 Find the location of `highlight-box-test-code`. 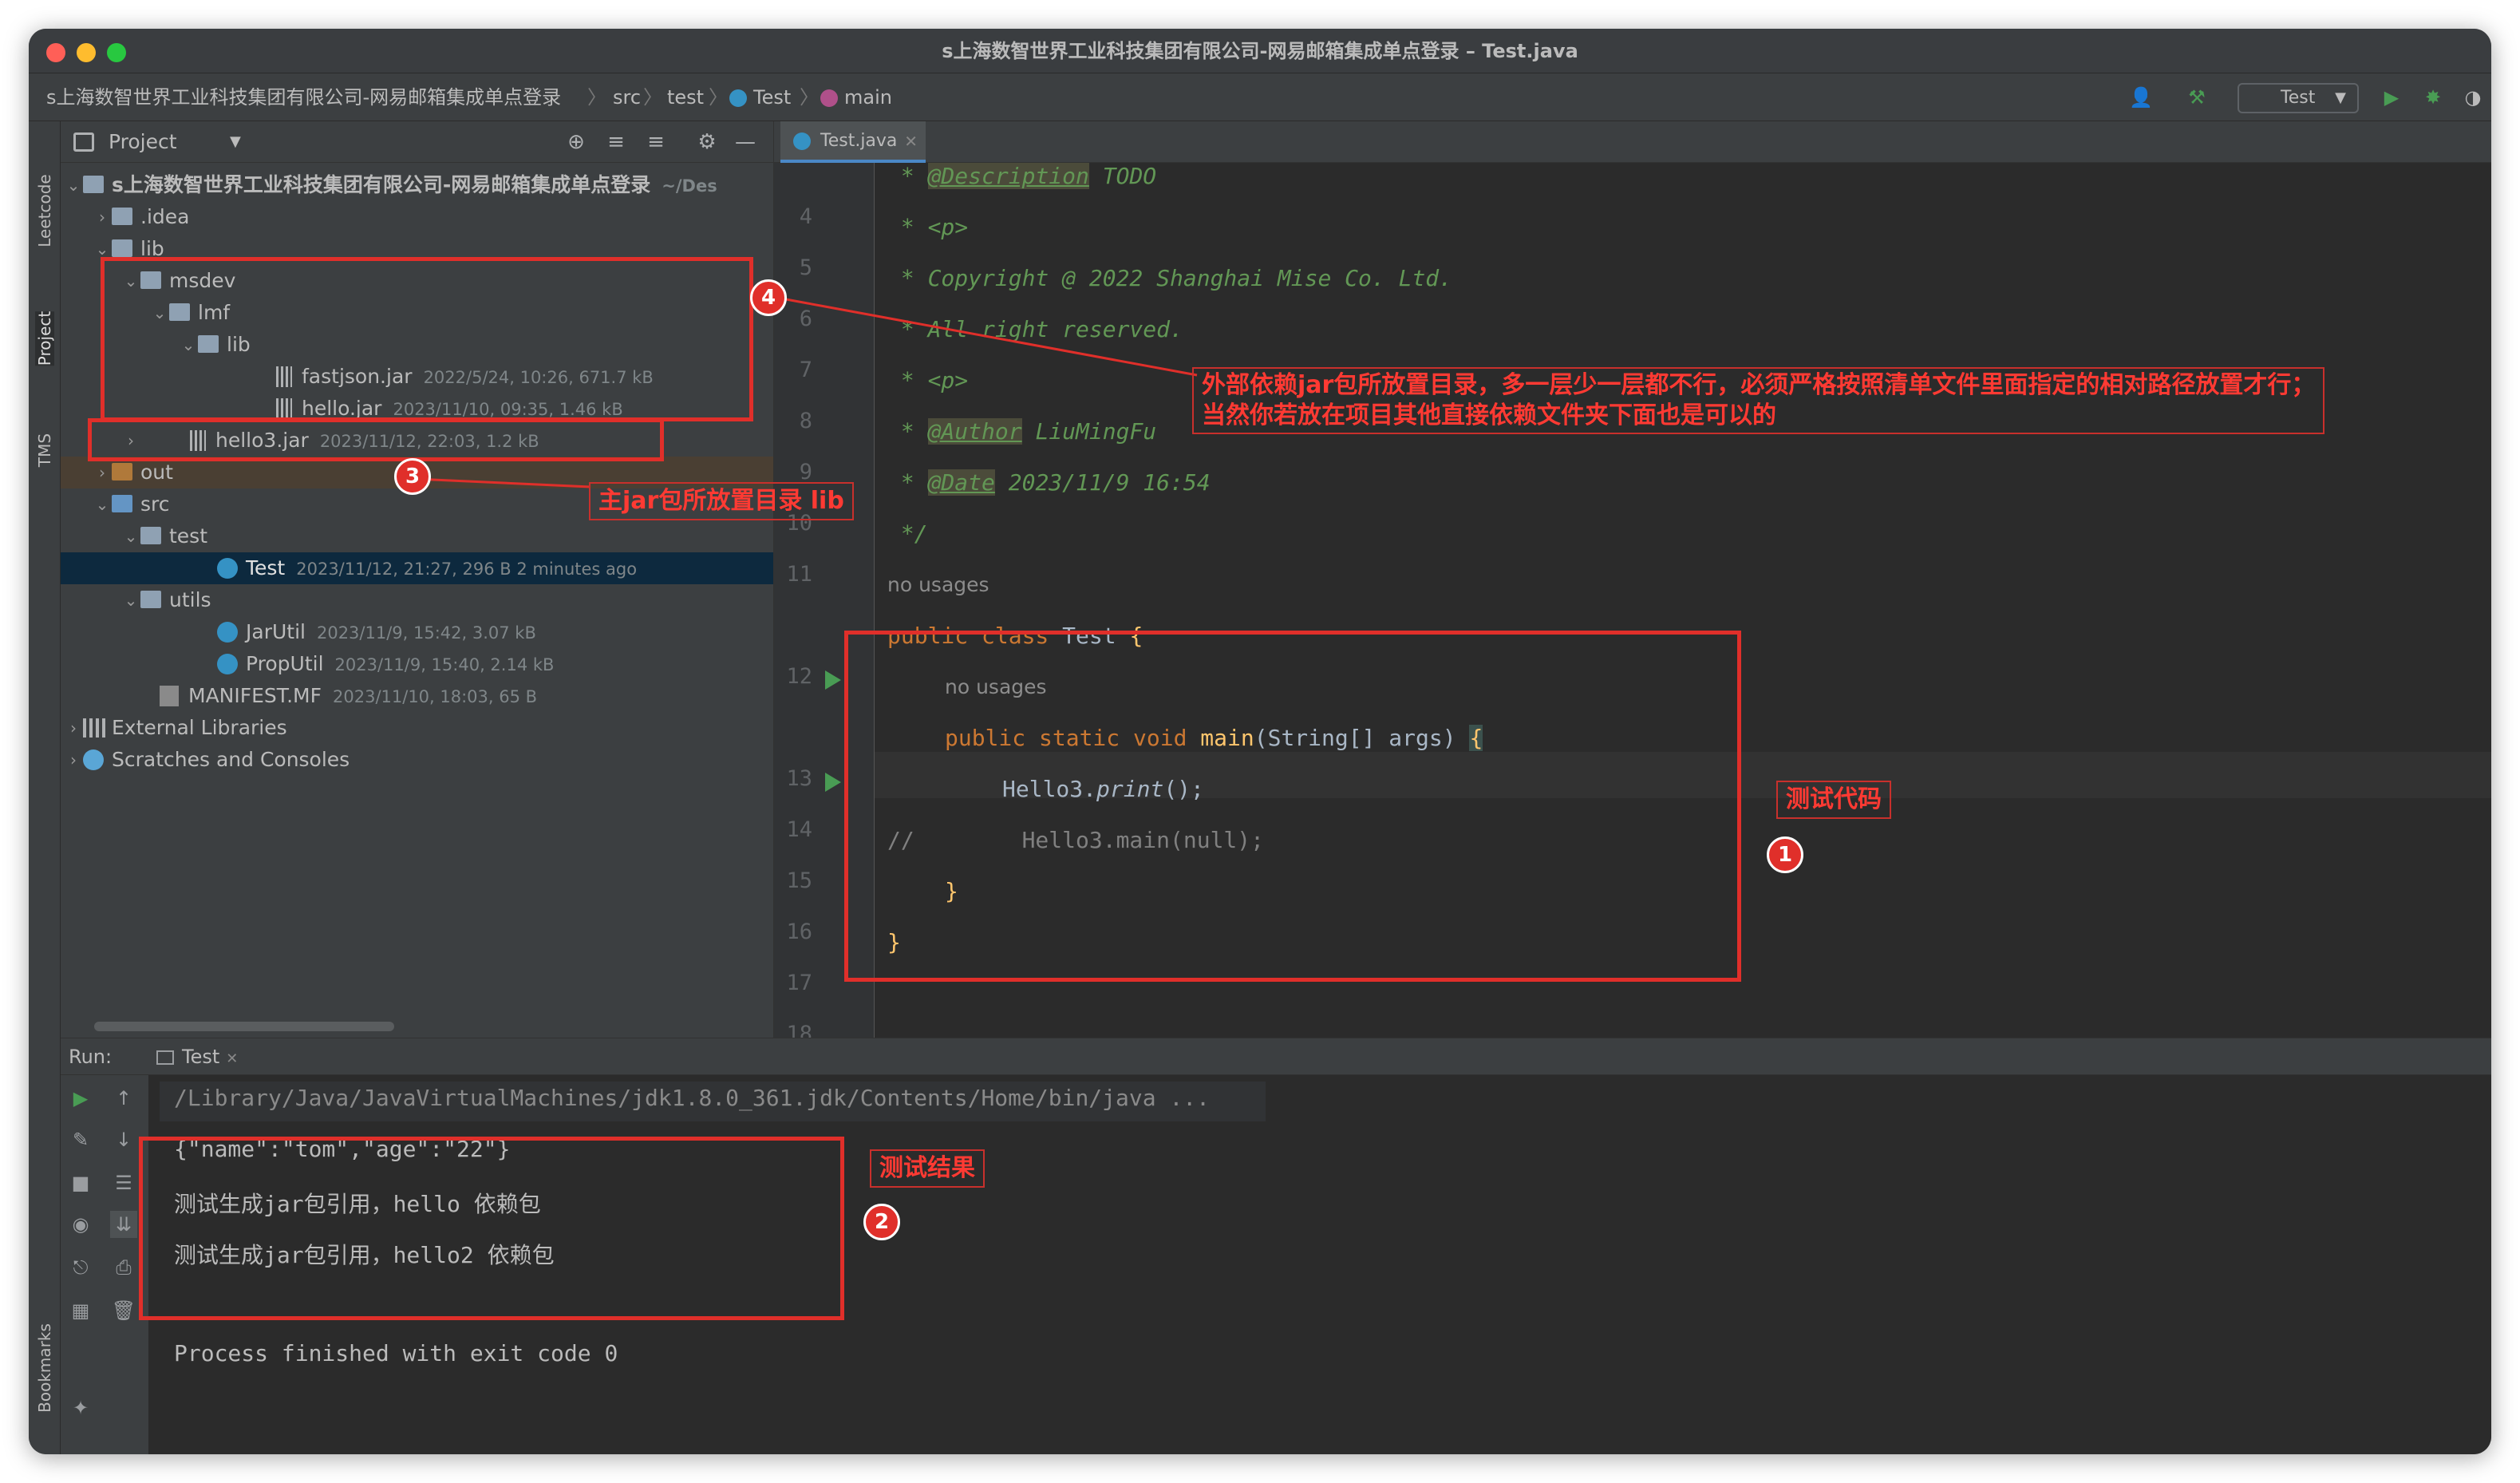

highlight-box-test-code is located at coordinates (1293, 807).